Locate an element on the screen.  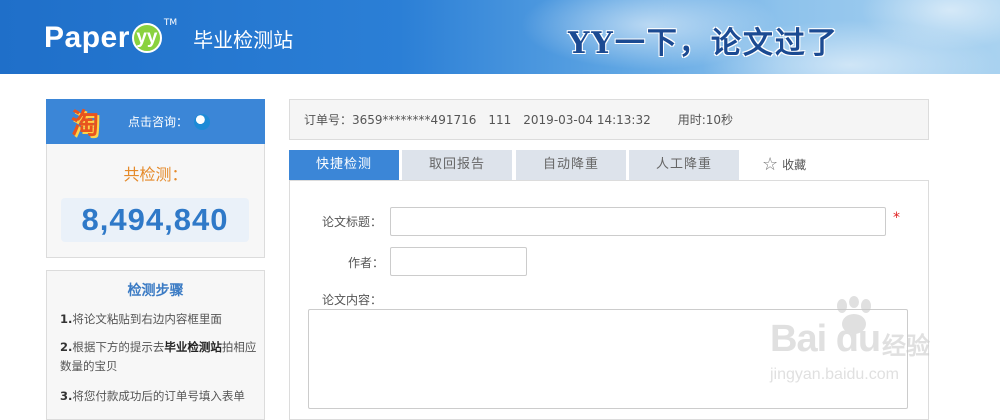
site-name: 毕业检测站 is located at coordinates (243, 39).